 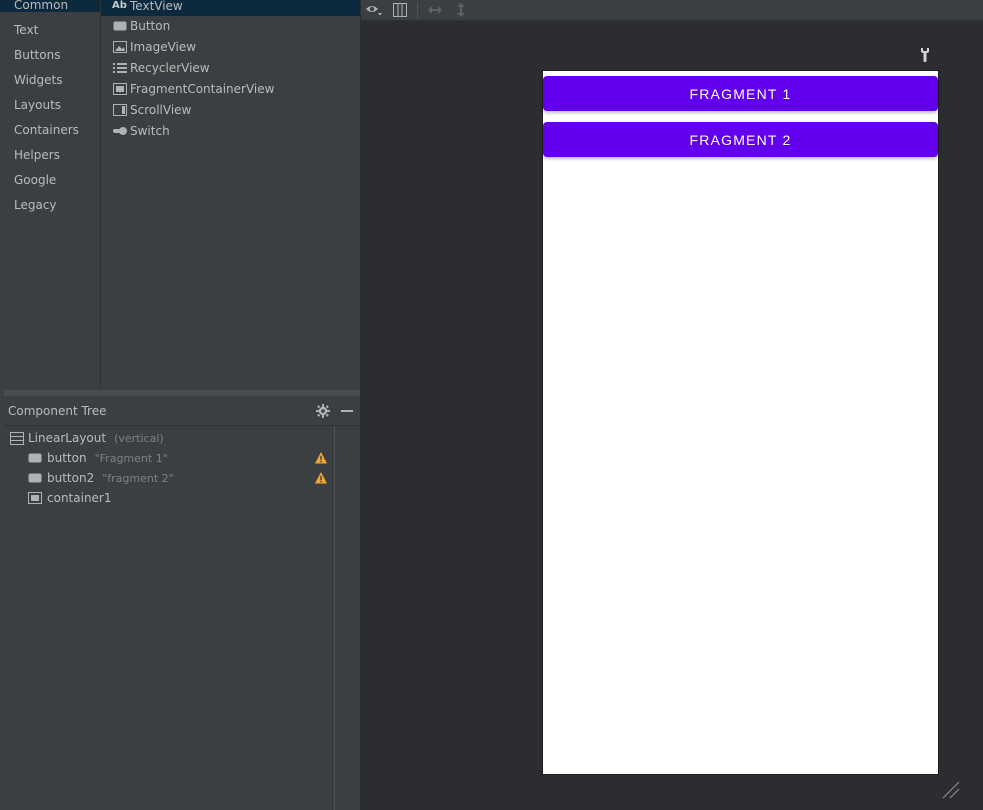 I want to click on palette-category-label: Google, so click(x=35, y=180).